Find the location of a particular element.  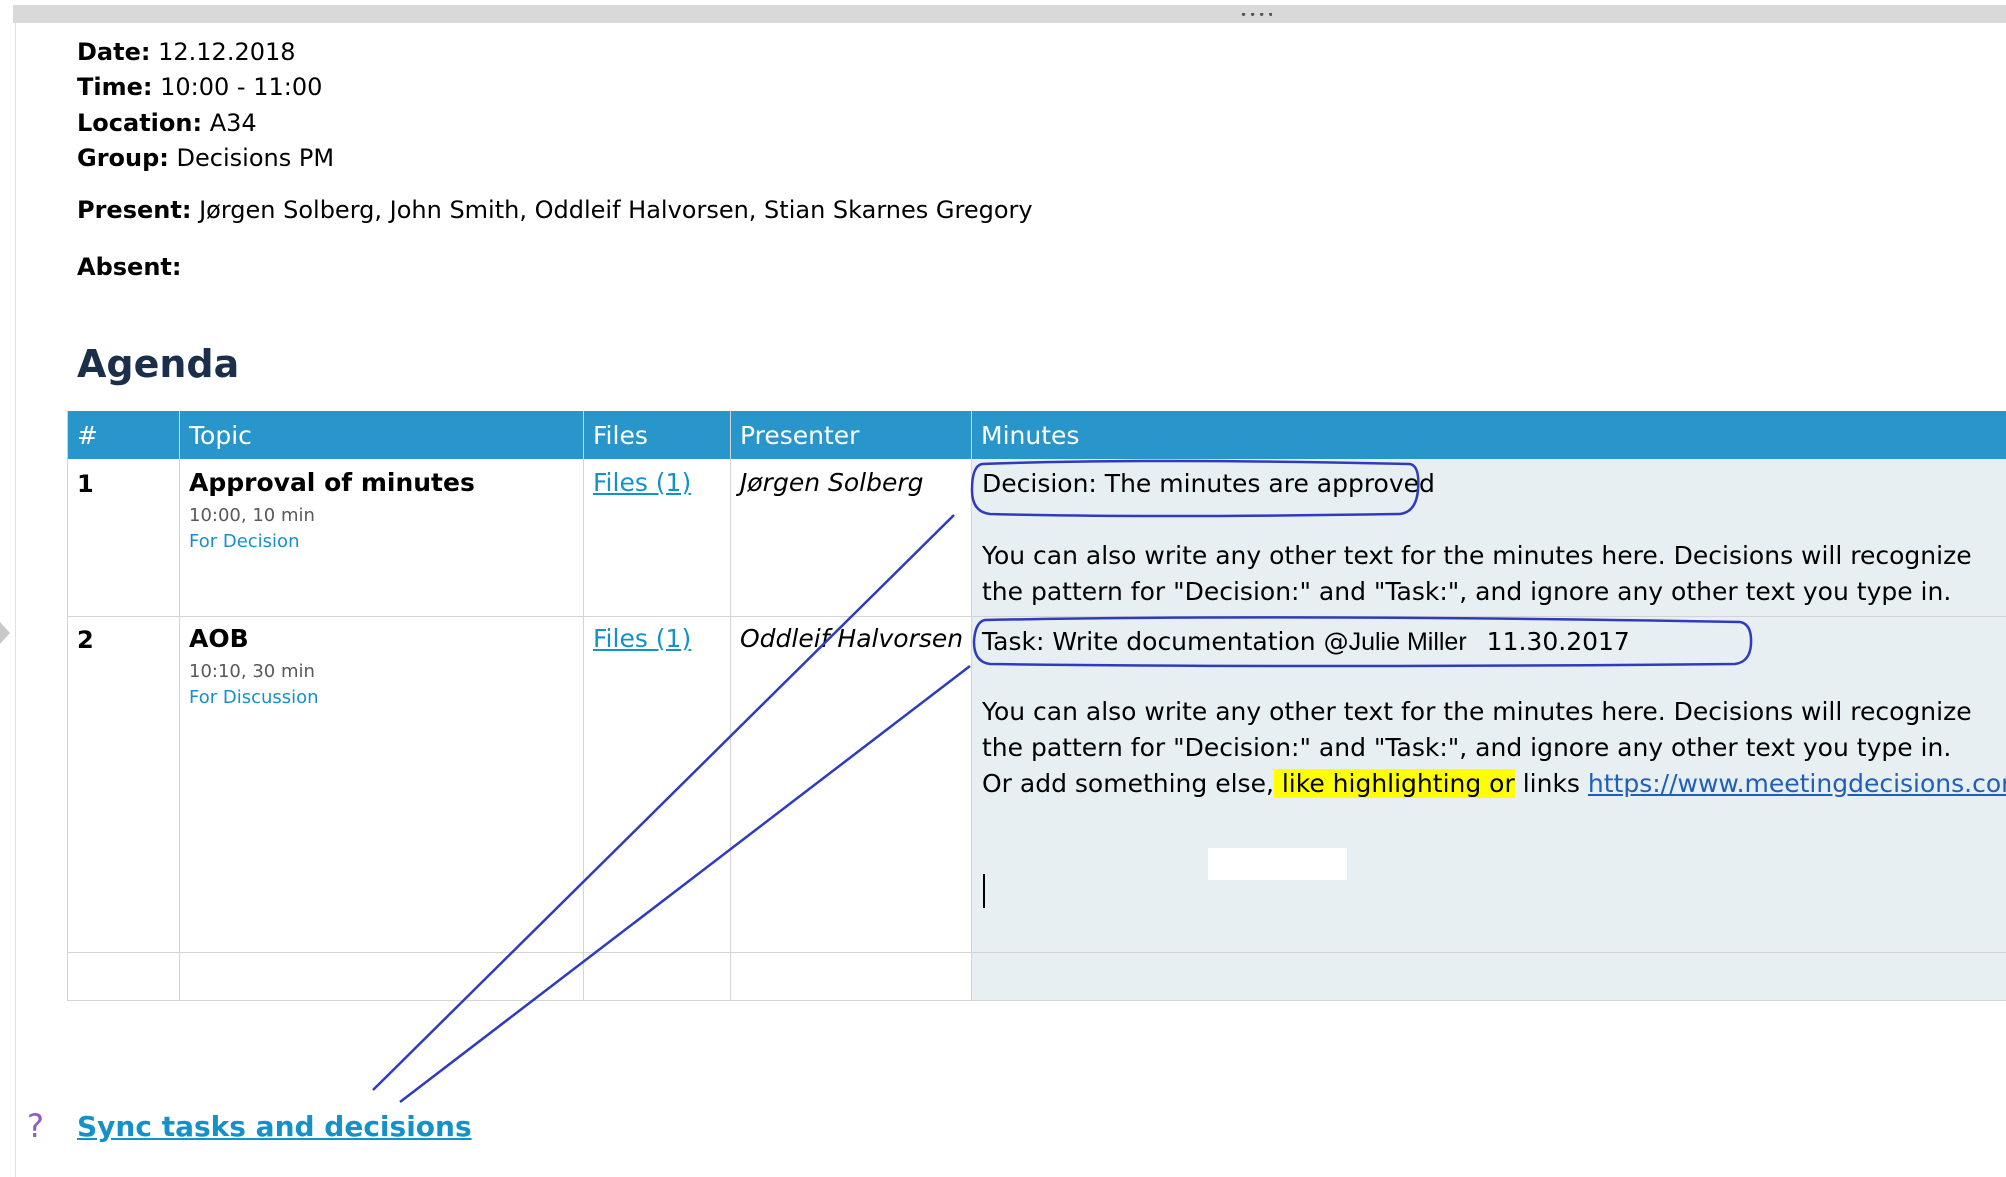

left-margin-rule is located at coordinates (15, 600).